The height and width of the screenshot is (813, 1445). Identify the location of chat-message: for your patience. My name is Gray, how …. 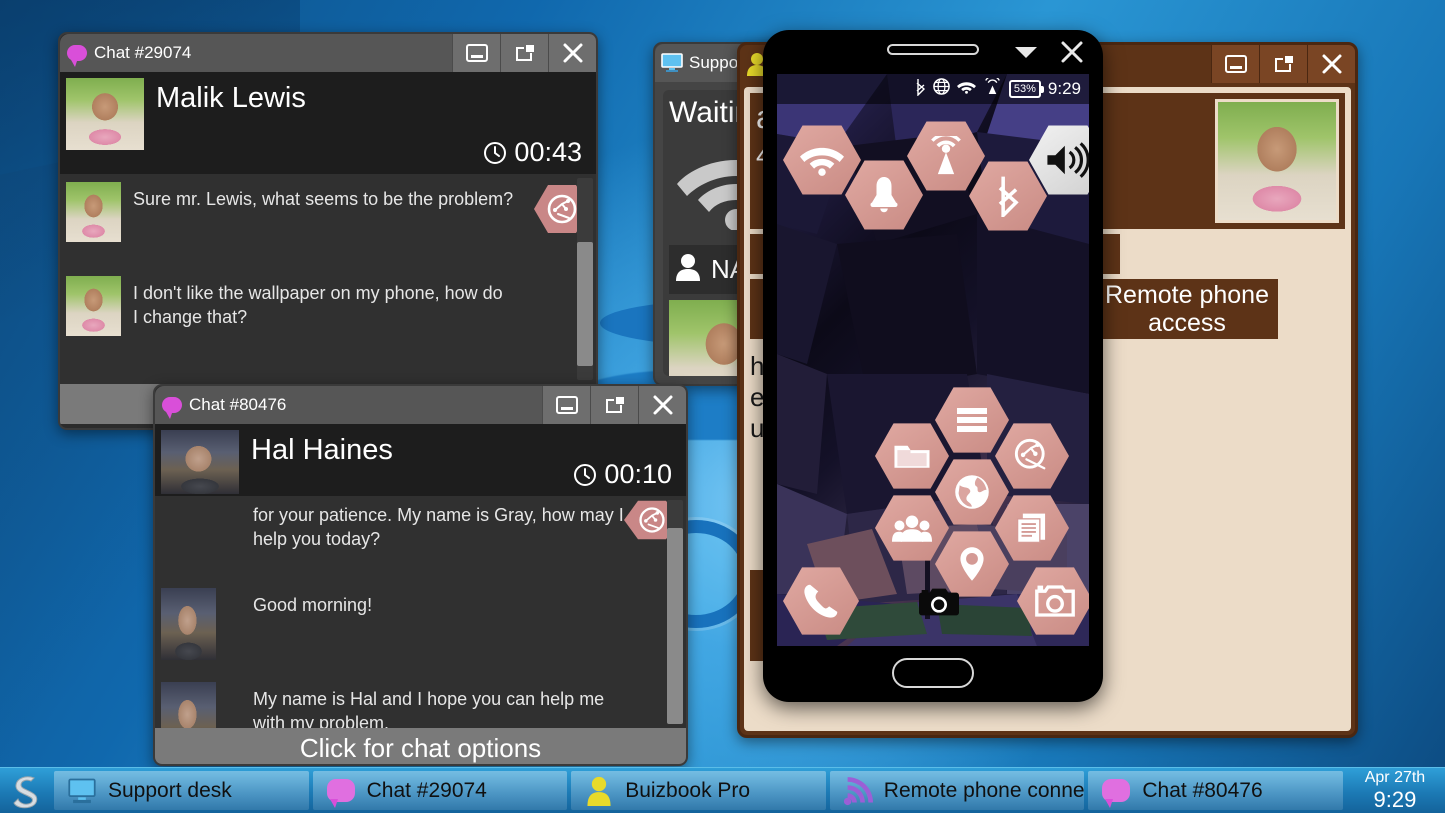
(420, 527).